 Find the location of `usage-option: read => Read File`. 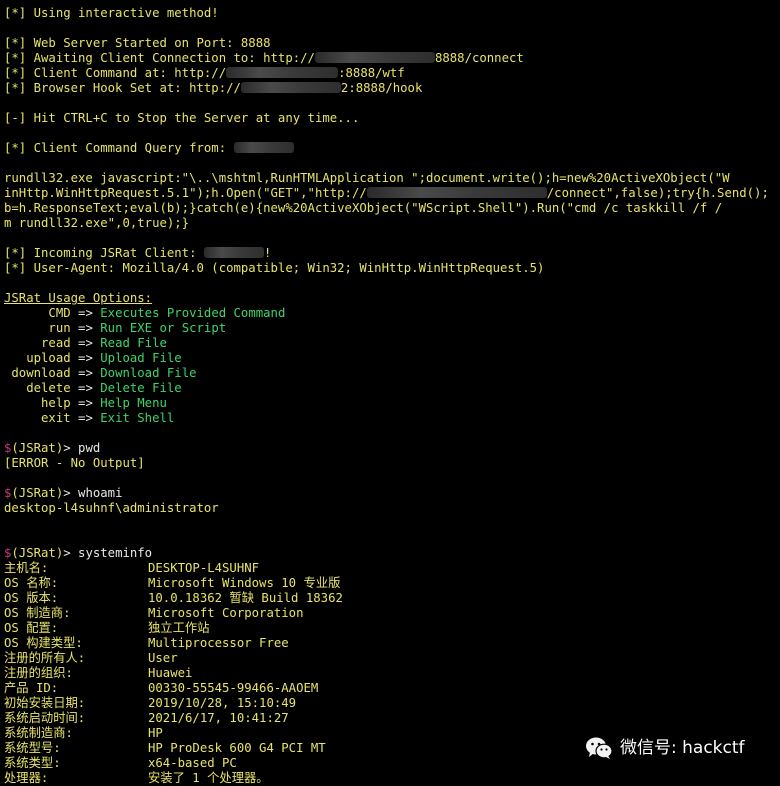

usage-option: read => Read File is located at coordinates (85, 343).